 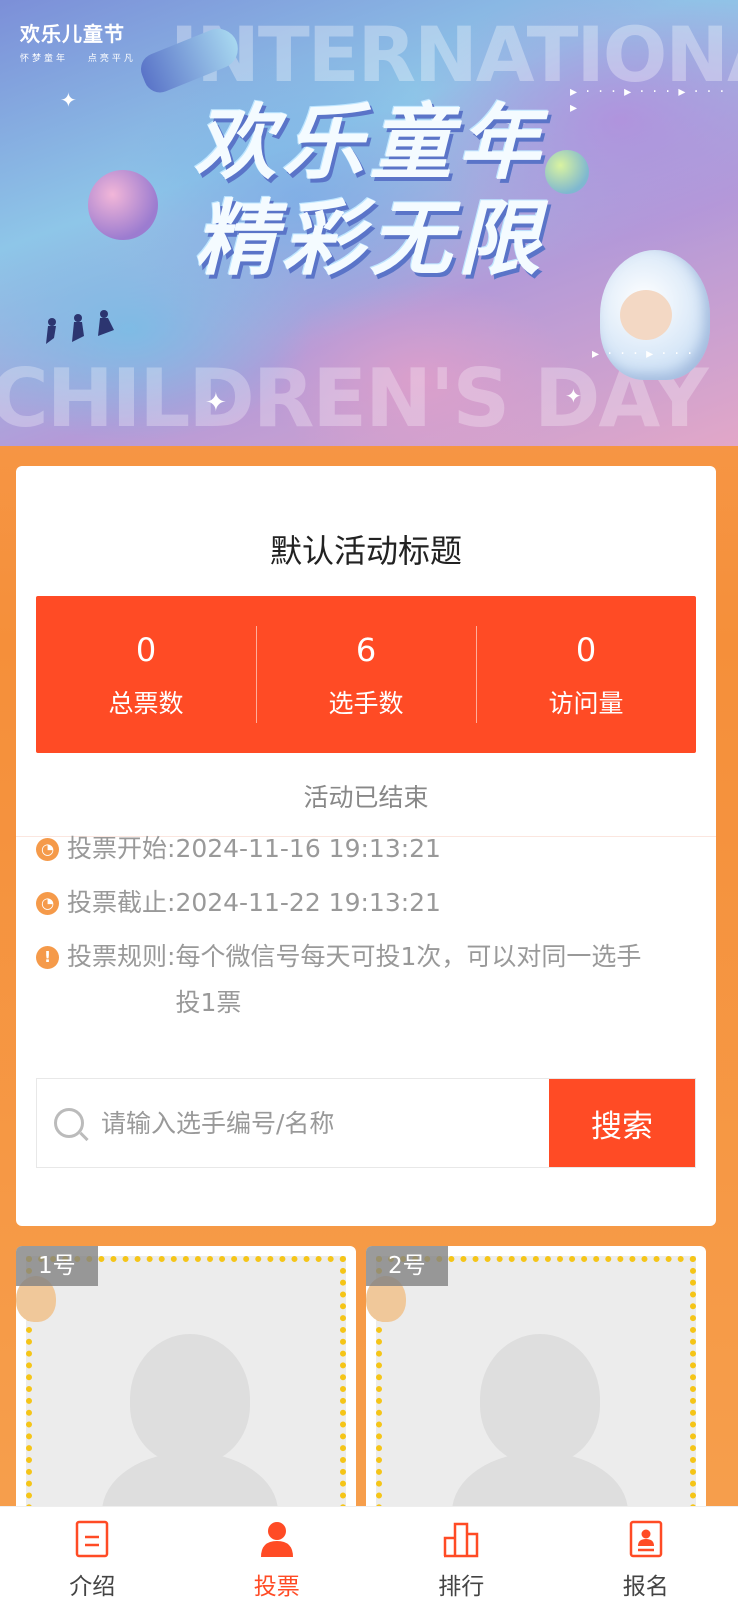 I want to click on search-input, so click(x=325, y=1123).